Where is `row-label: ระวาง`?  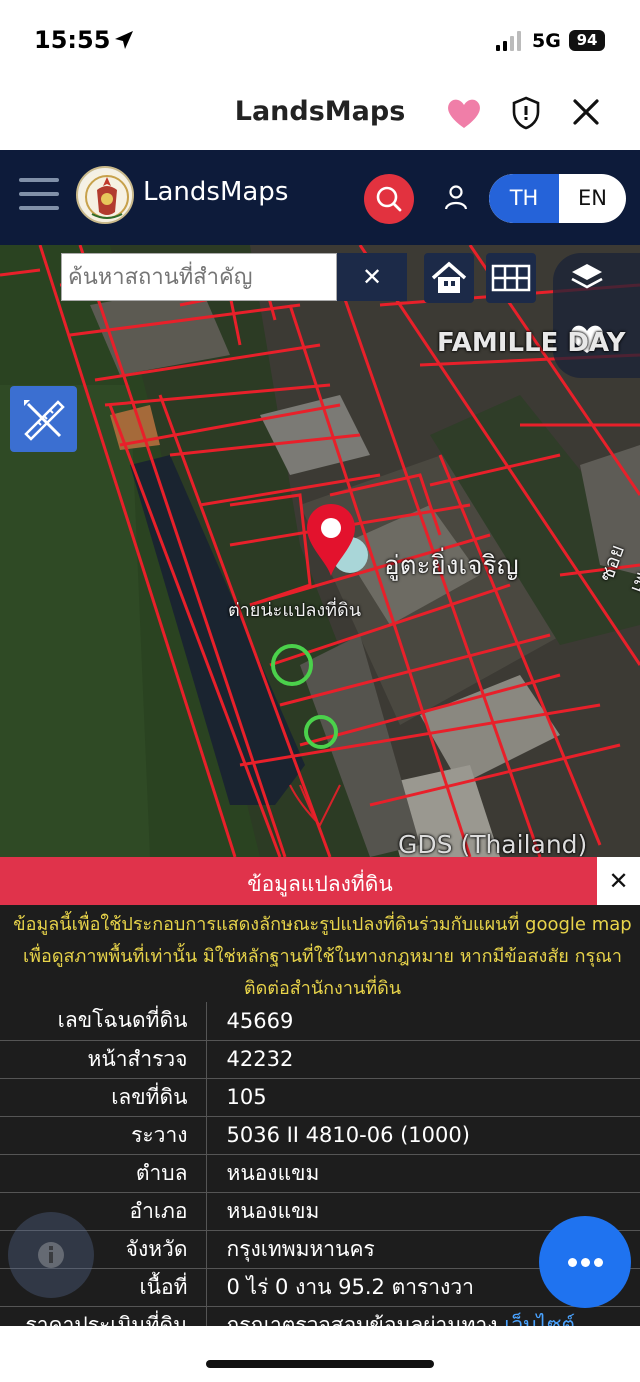 row-label: ระวาง is located at coordinates (103, 1135).